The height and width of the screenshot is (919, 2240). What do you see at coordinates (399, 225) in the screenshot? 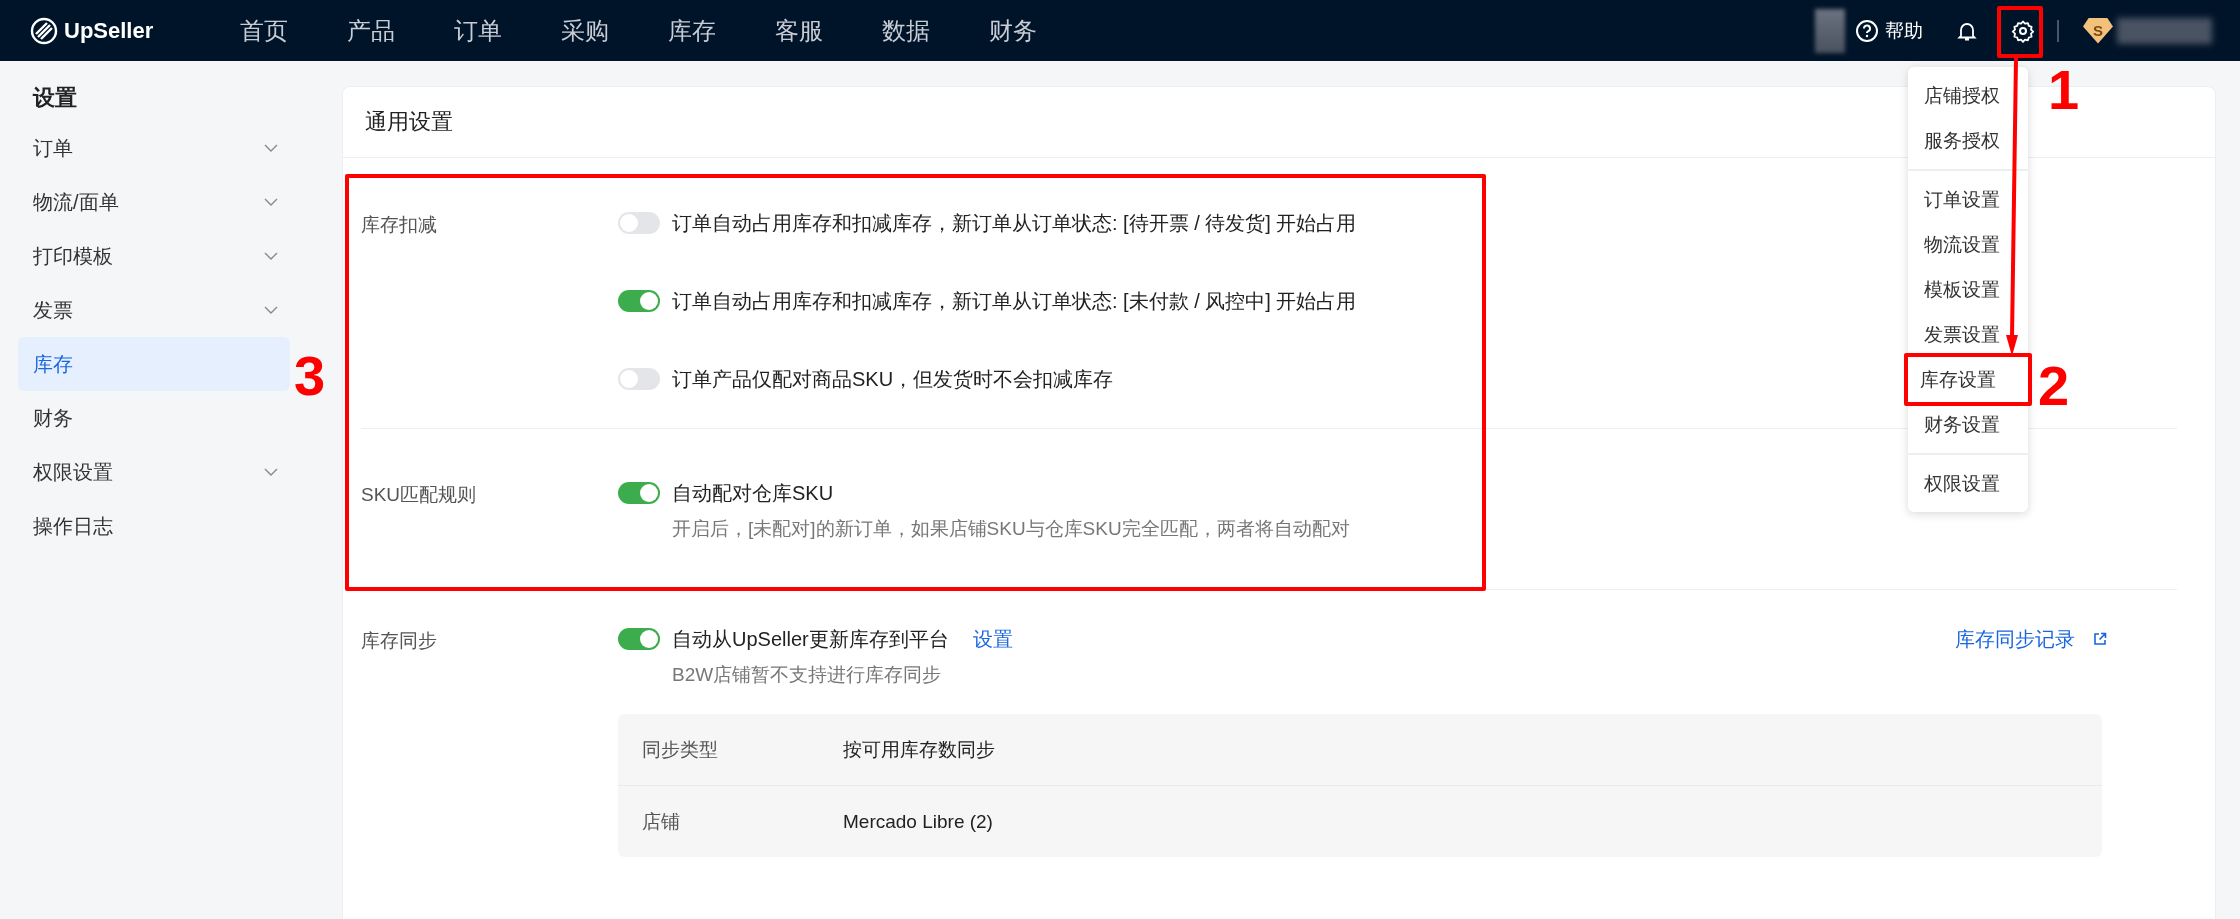
I see `section-label: 库存扣减` at bounding box center [399, 225].